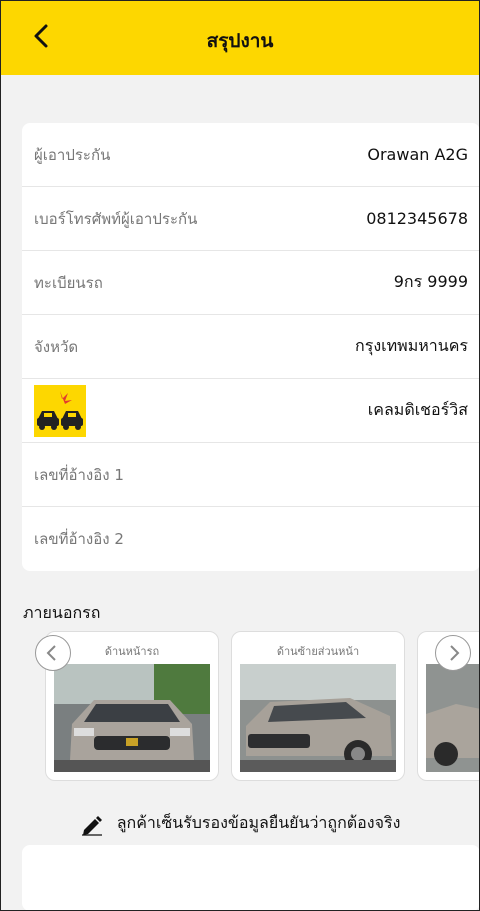 The width and height of the screenshot is (480, 911). What do you see at coordinates (417, 218) in the screenshot?
I see `insured-phone-value: 0812345678` at bounding box center [417, 218].